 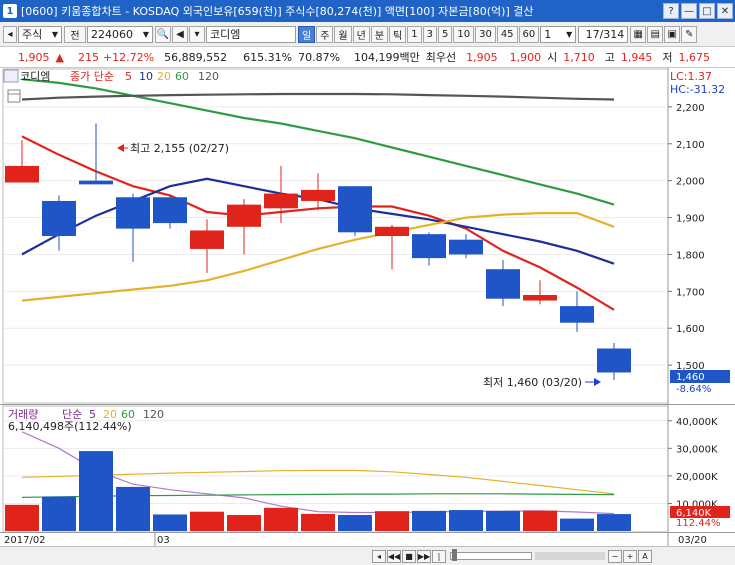 I want to click on zoom-in-icon: +, so click(x=630, y=556).